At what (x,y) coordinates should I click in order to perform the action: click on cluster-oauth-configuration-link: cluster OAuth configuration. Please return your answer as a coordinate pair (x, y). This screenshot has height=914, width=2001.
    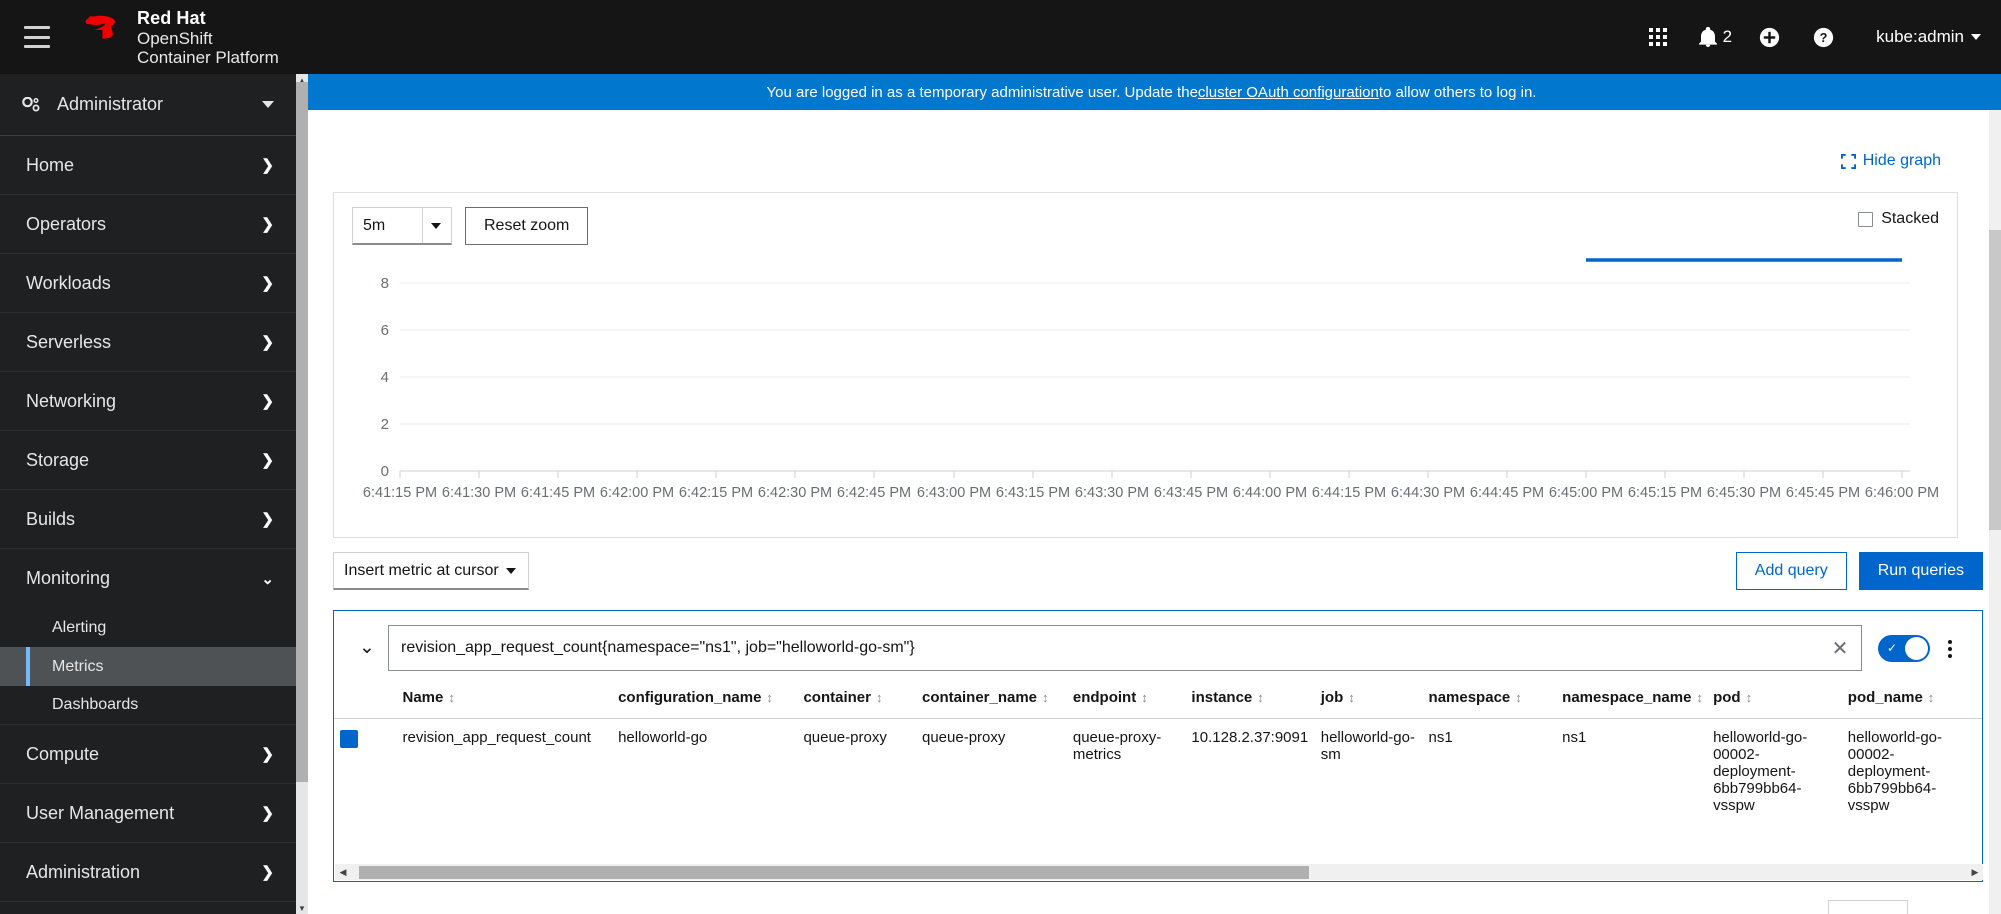
    Looking at the image, I should click on (1288, 92).